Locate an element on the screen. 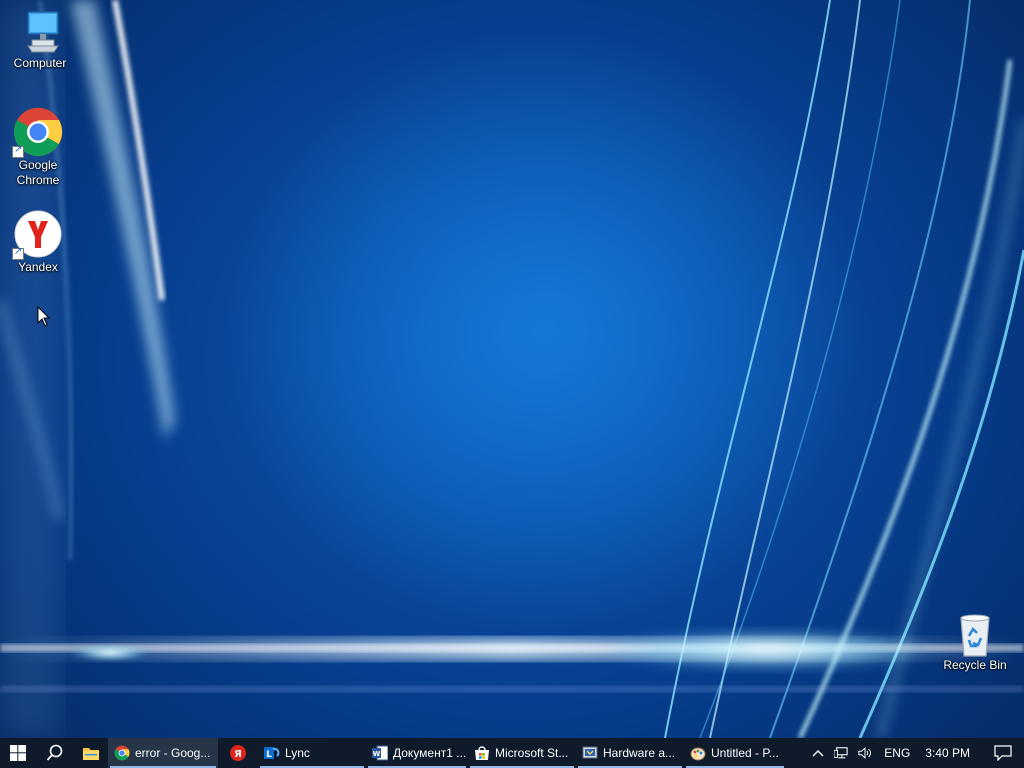  desktop-icon-google-chrome: Google Chrome is located at coordinates (38, 147).